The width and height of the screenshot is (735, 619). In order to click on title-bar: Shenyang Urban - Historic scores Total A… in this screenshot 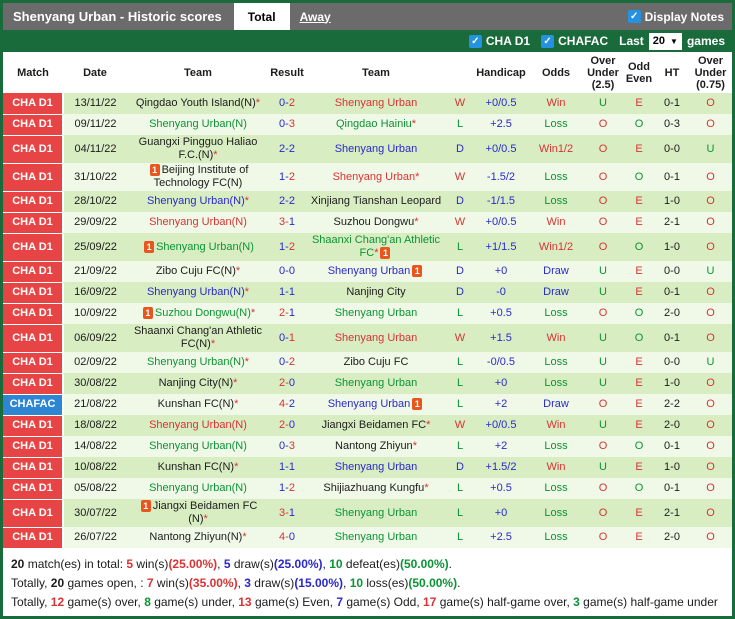, I will do `click(367, 16)`.